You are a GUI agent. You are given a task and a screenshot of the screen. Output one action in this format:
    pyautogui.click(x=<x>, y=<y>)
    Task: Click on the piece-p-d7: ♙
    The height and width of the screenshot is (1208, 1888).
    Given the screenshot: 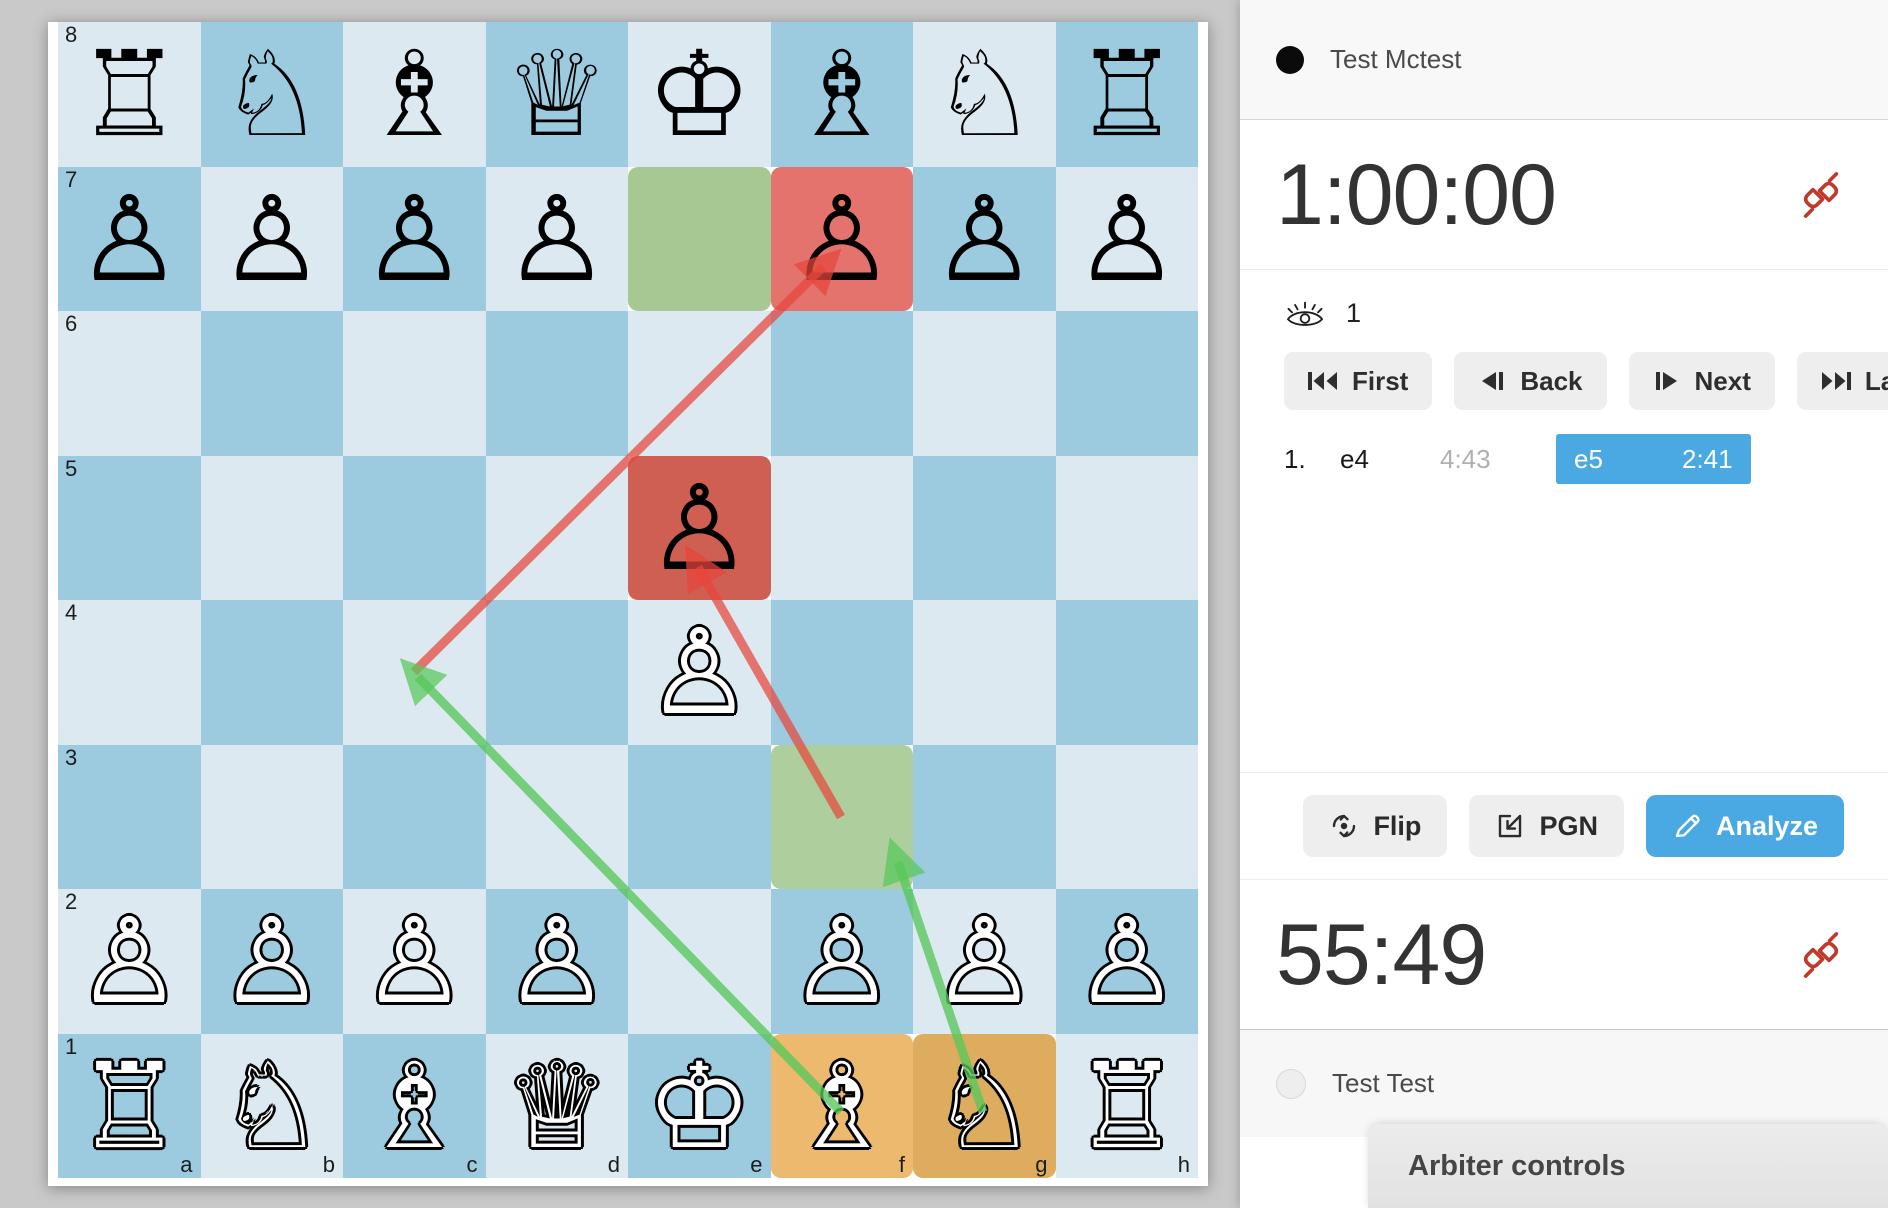 What is the action you would take?
    pyautogui.click(x=557, y=239)
    